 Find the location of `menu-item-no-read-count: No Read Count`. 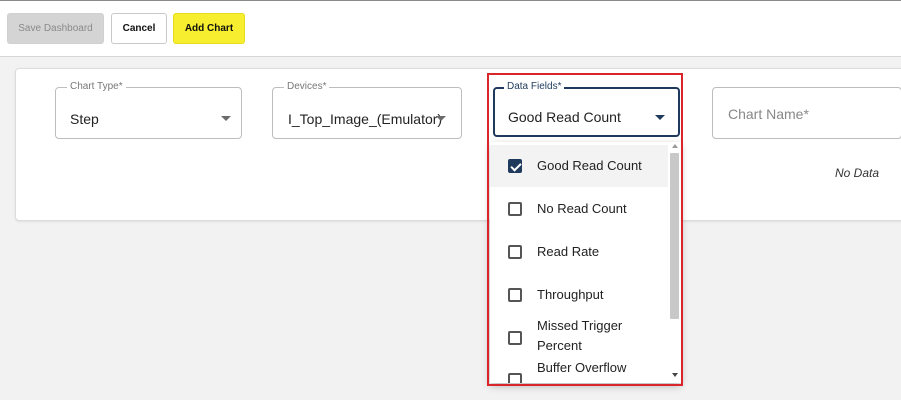

menu-item-no-read-count: No Read Count is located at coordinates (579, 208).